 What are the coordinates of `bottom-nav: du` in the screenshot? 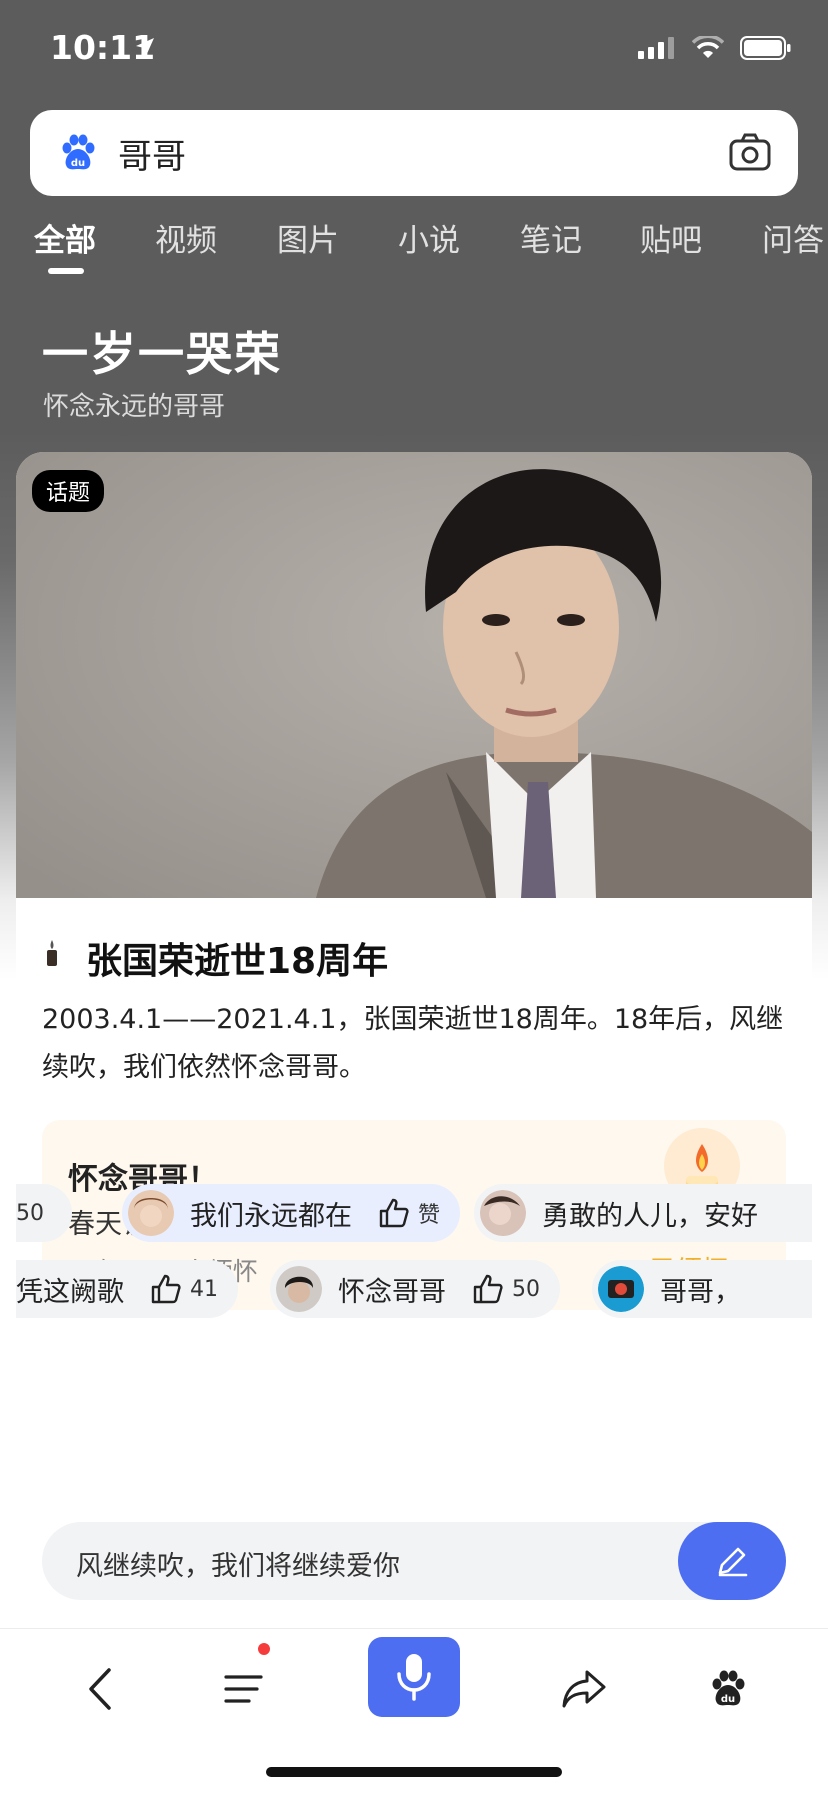 It's located at (414, 1710).